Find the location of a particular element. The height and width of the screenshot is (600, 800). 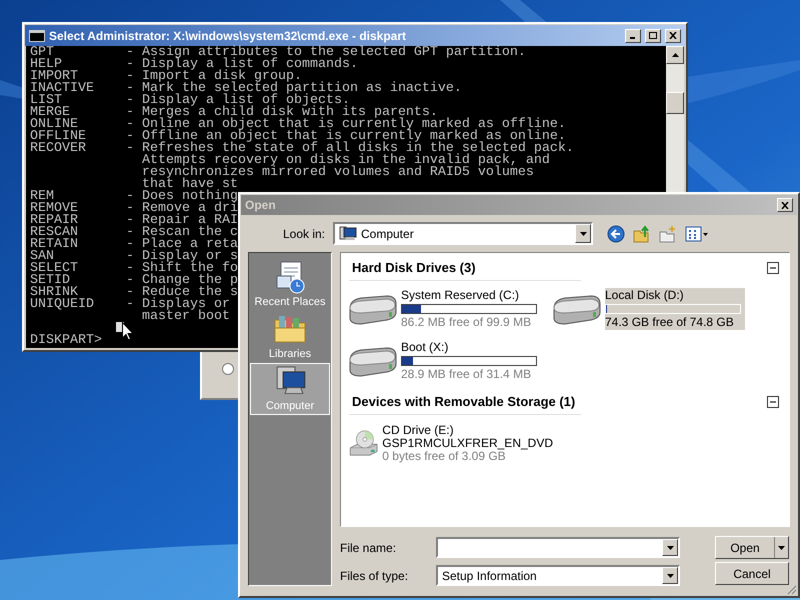

command-name: MERGE is located at coordinates (50, 113).